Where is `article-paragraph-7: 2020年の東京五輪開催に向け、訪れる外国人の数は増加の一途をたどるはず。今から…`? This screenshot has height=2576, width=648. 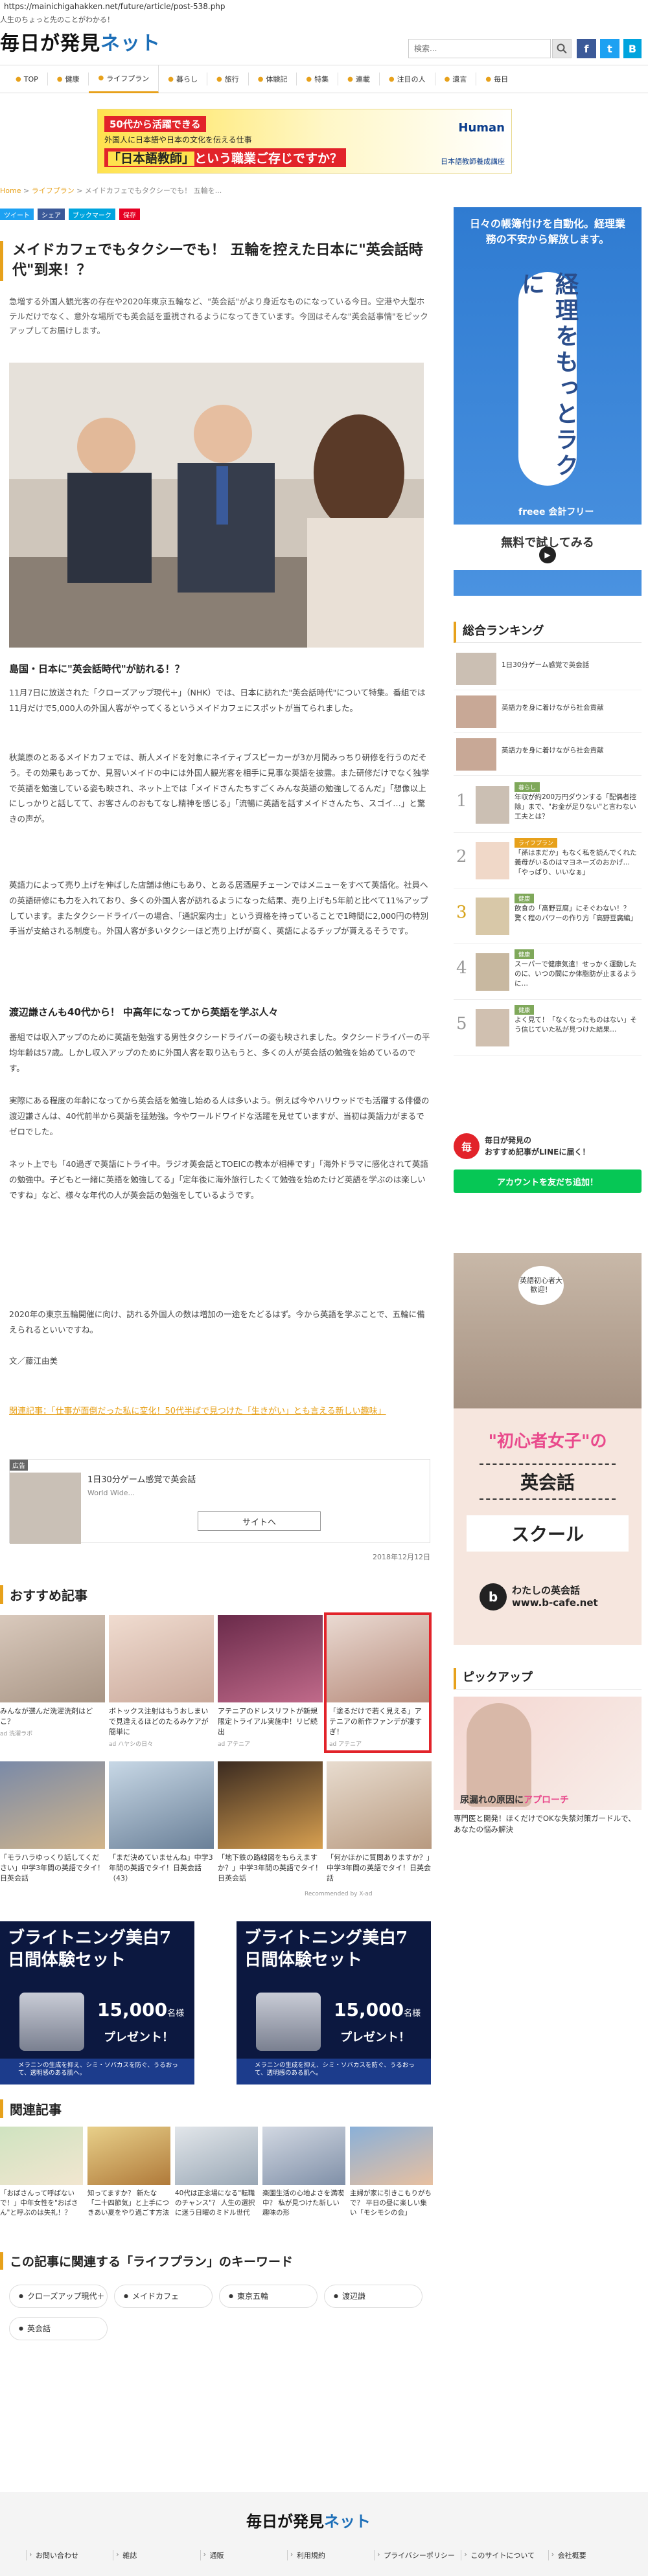
article-paragraph-7: 2020年の東京五輪開催に向け、訪れる外国人の数は増加の一途をたどるはず。今から… is located at coordinates (217, 1322).